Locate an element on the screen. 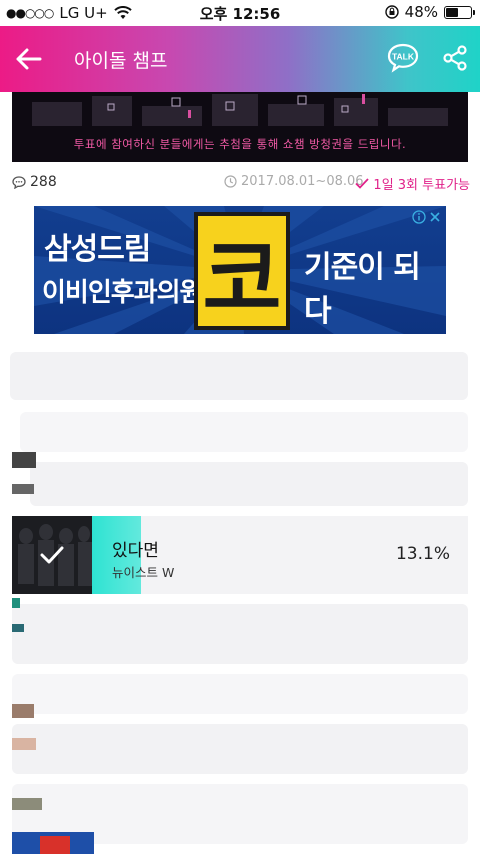  talk-label: TALK is located at coordinates (403, 57).